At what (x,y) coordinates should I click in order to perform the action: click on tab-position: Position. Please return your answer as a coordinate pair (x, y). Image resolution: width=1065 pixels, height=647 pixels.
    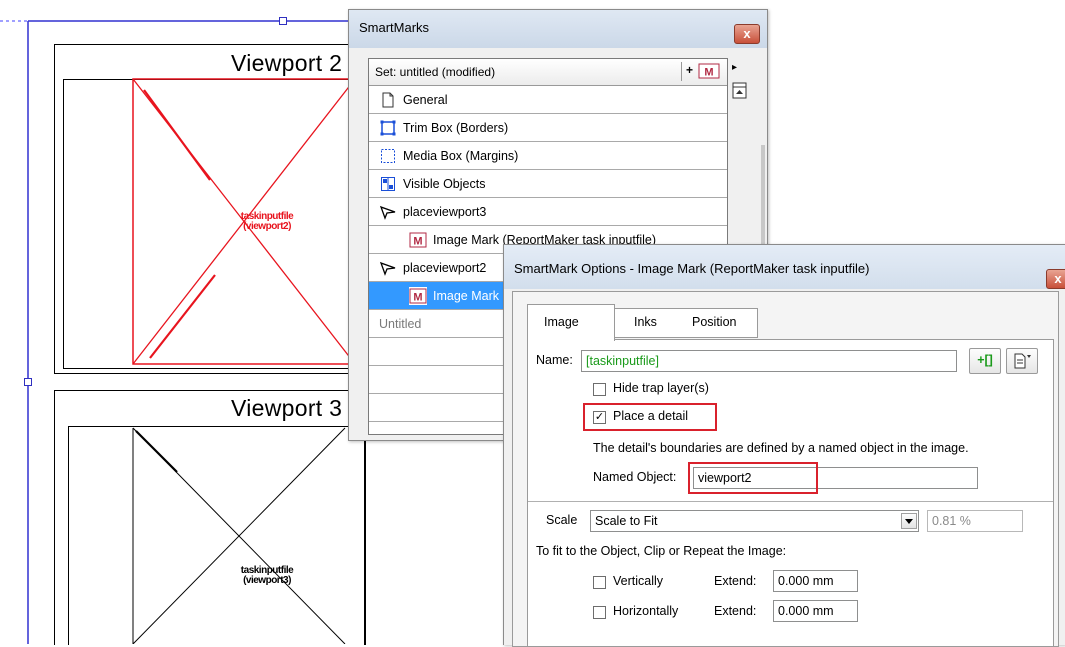
    Looking at the image, I should click on (718, 323).